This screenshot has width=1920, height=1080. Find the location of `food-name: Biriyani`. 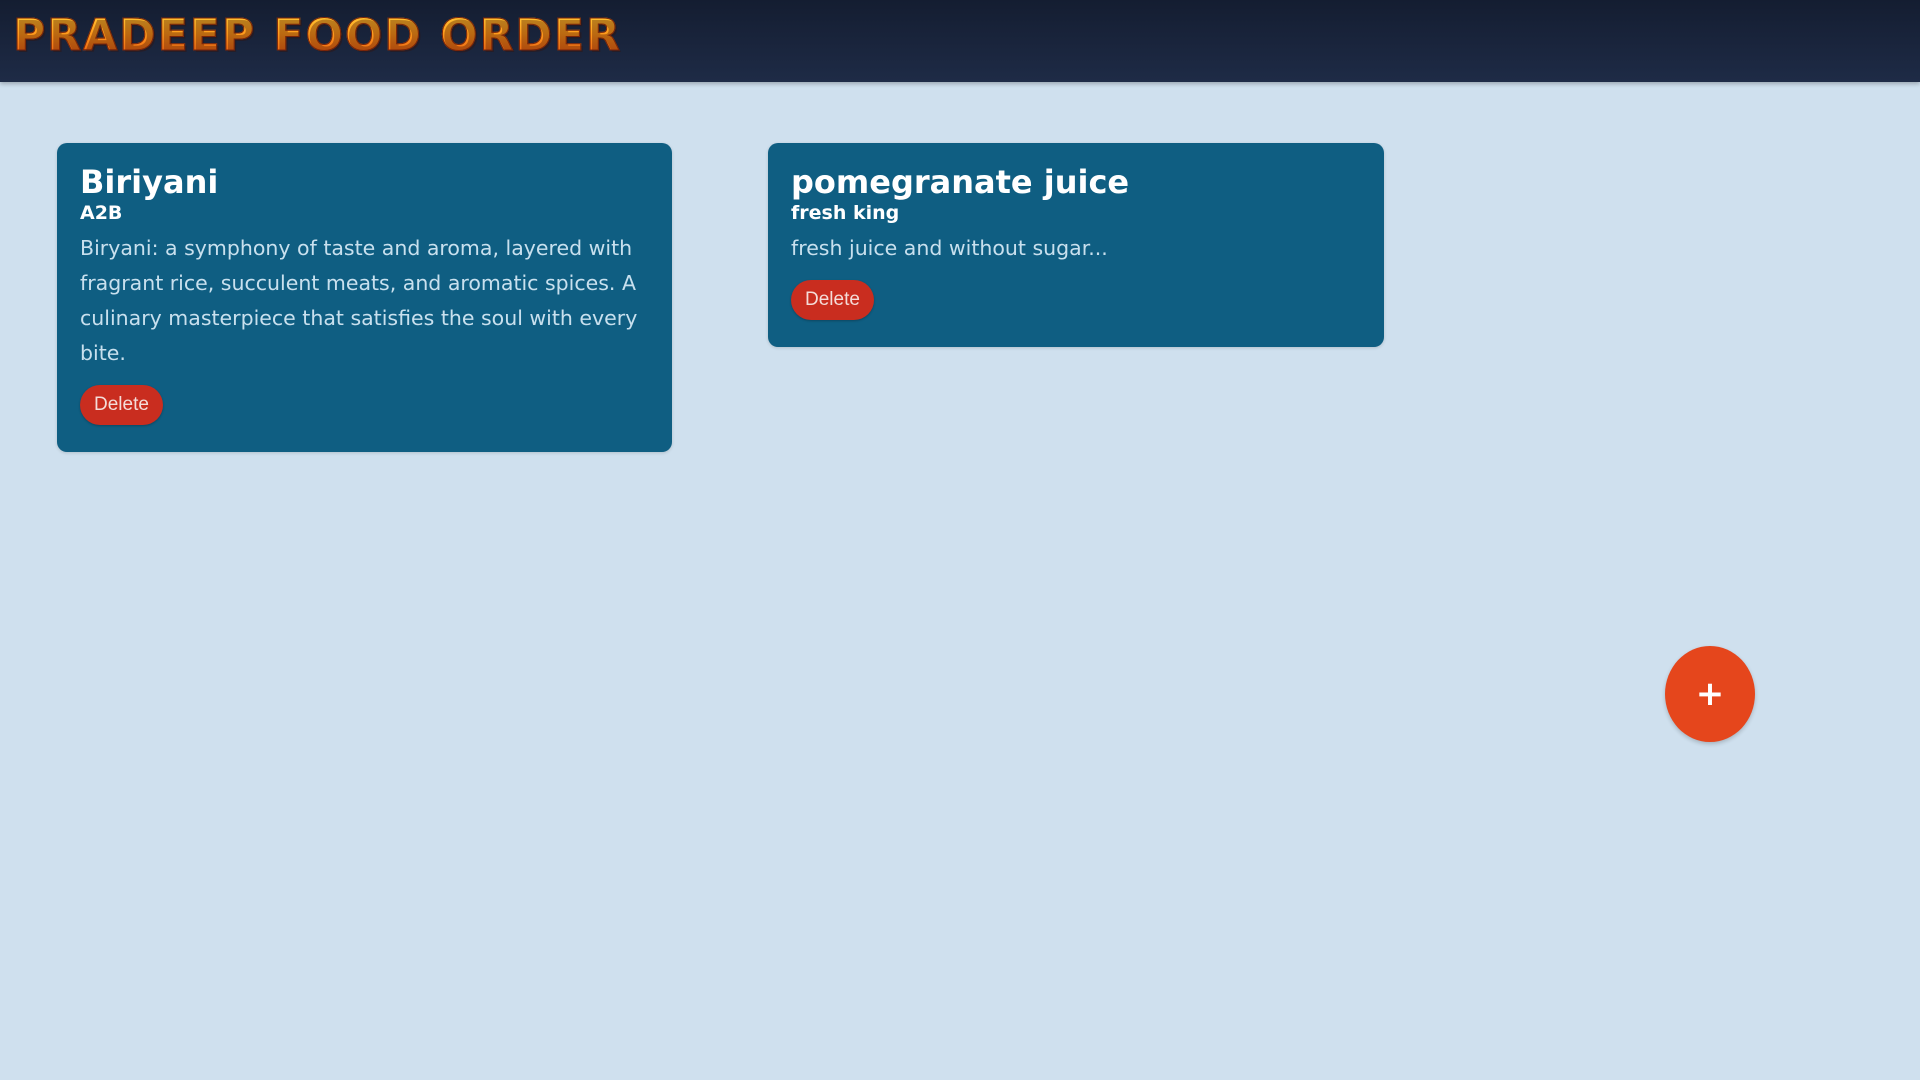

food-name: Biriyani is located at coordinates (149, 182).